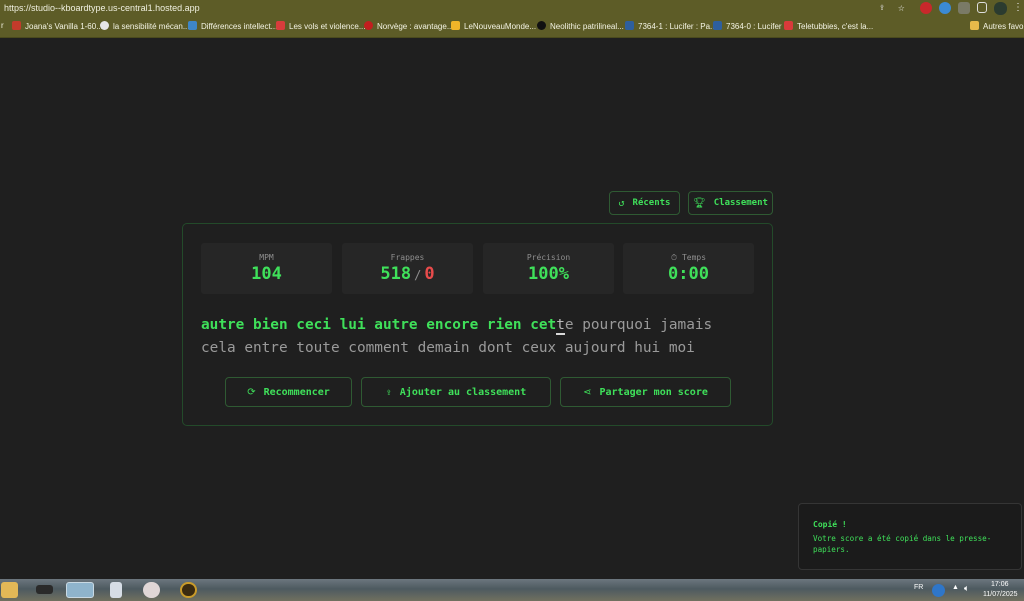 The image size is (1024, 601). I want to click on time-value: 0:00, so click(688, 274).